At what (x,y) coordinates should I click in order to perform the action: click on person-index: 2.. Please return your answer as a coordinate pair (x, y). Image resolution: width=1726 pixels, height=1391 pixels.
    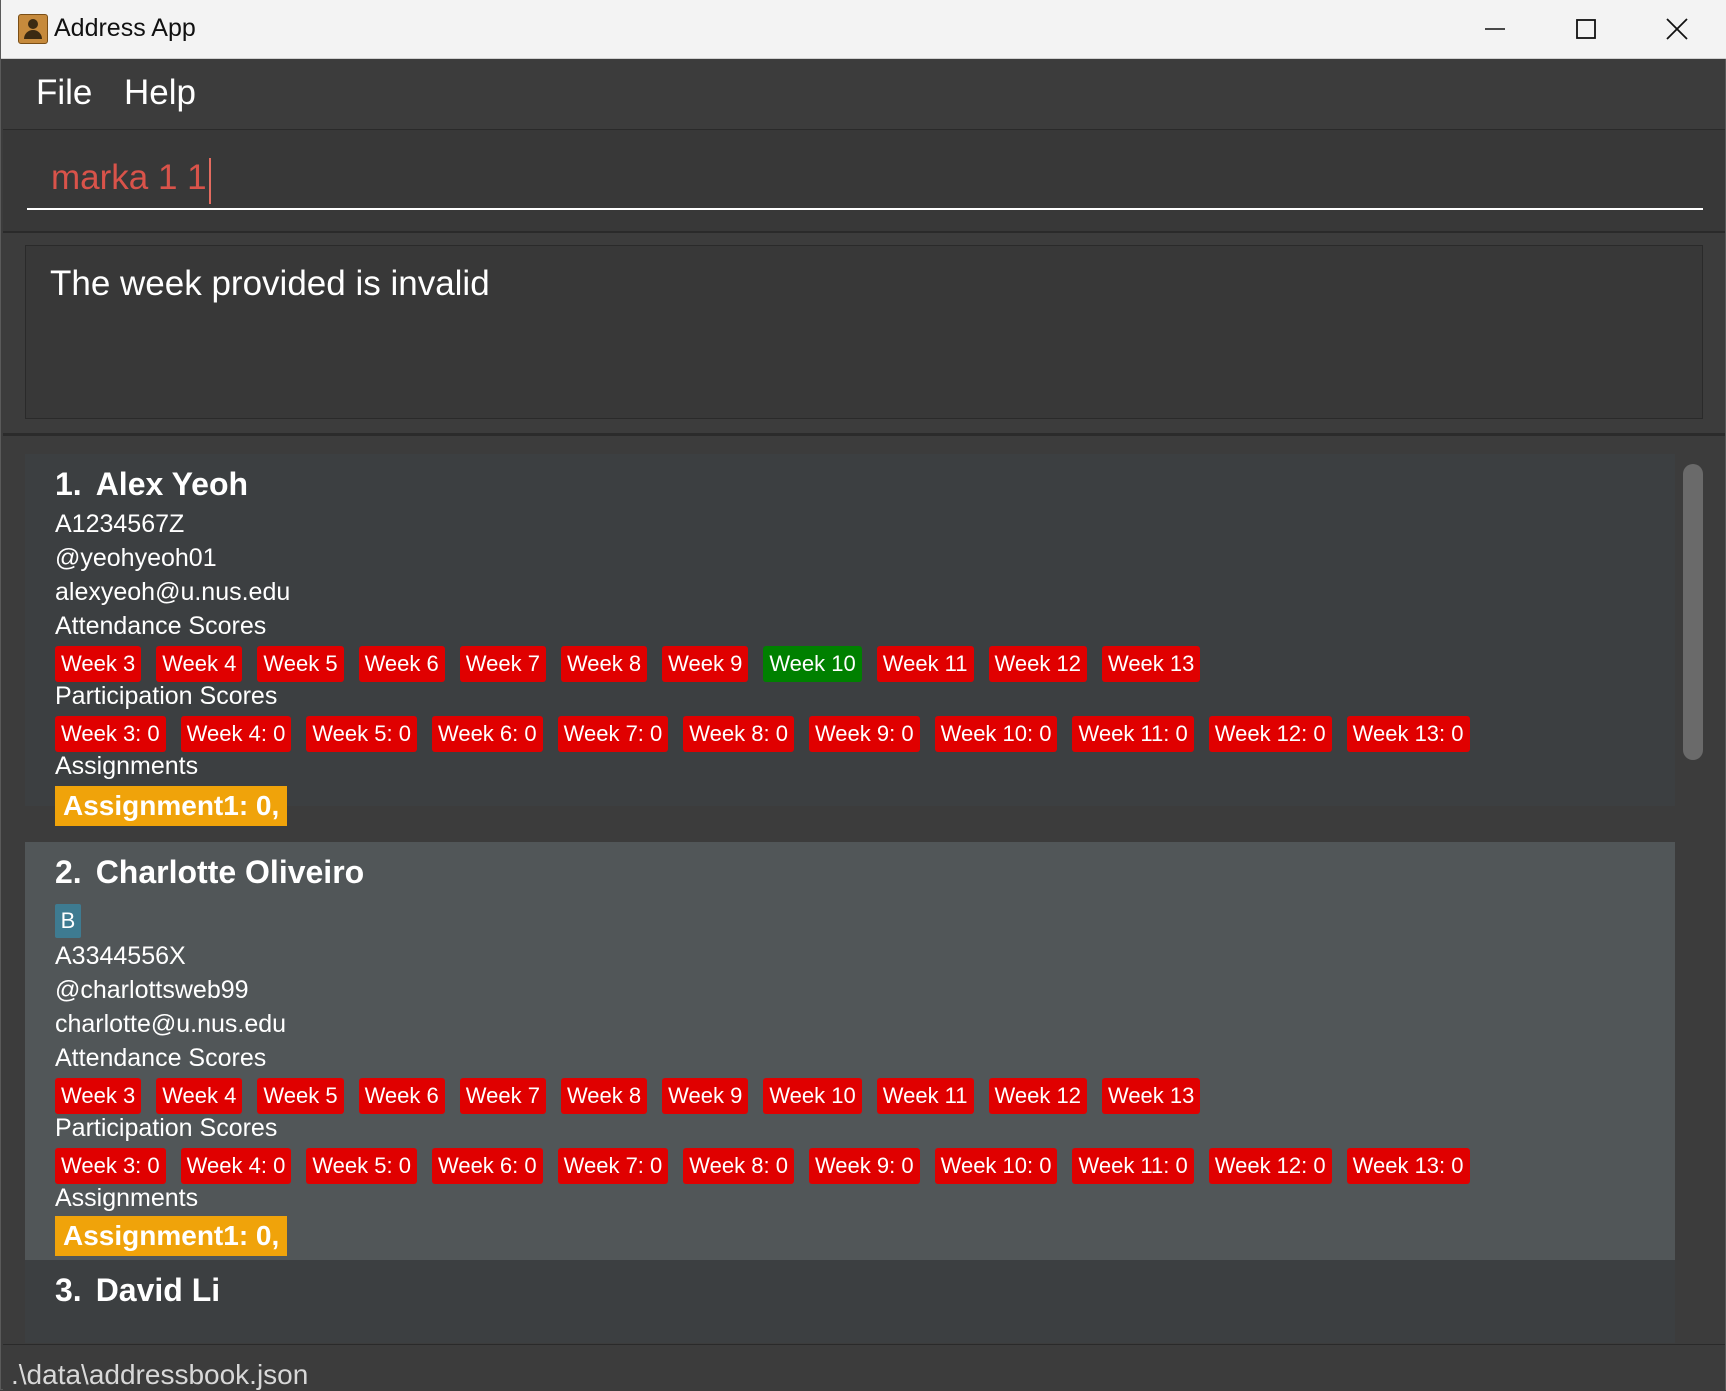
    Looking at the image, I should click on (68, 872).